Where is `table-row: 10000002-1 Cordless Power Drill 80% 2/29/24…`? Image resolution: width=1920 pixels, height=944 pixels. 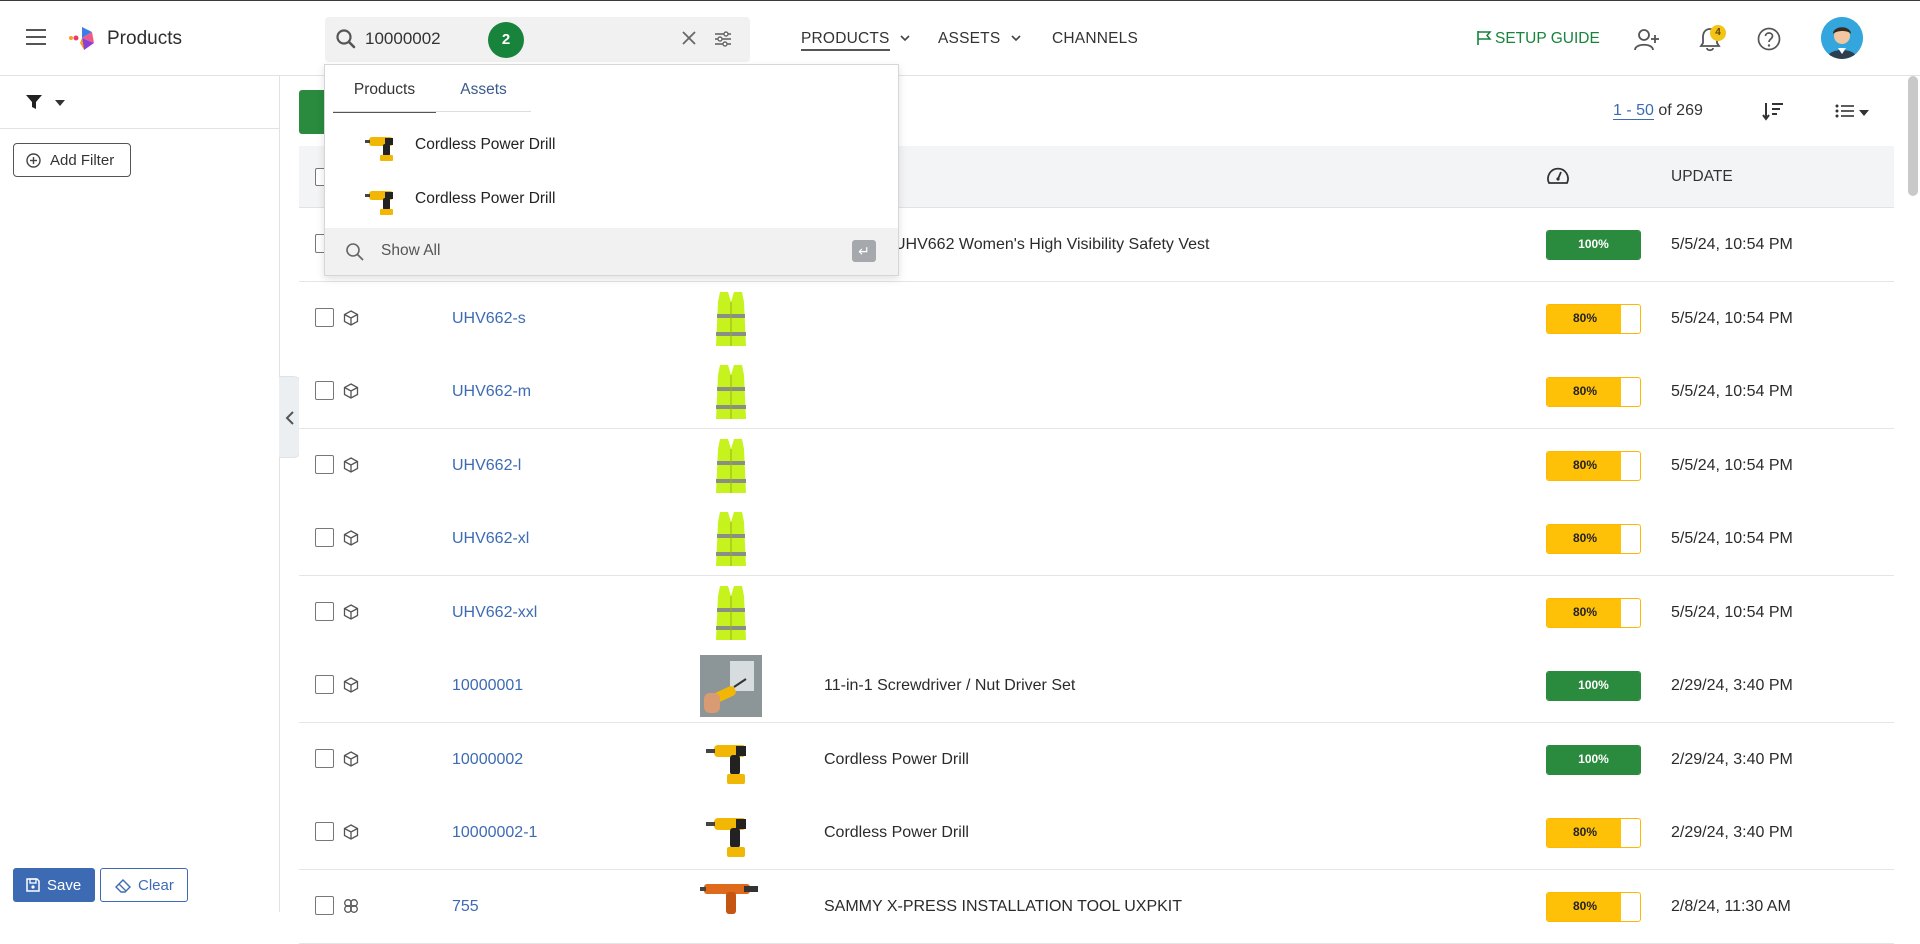 table-row: 10000002-1 Cordless Power Drill 80% 2/29/24… is located at coordinates (1096, 833).